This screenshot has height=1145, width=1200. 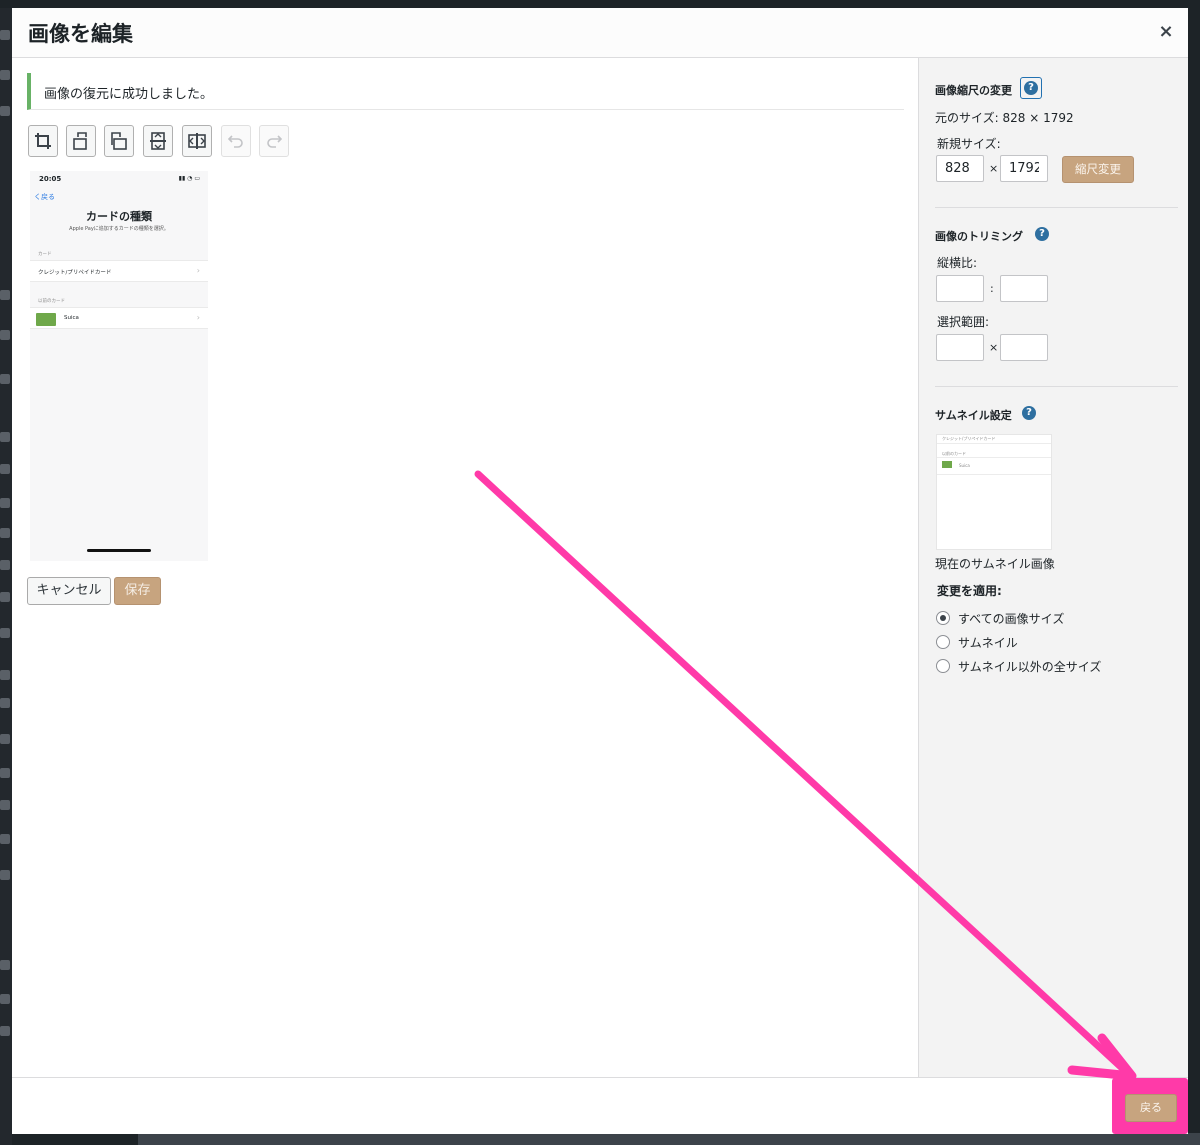 I want to click on crop-icon, so click(x=43, y=141).